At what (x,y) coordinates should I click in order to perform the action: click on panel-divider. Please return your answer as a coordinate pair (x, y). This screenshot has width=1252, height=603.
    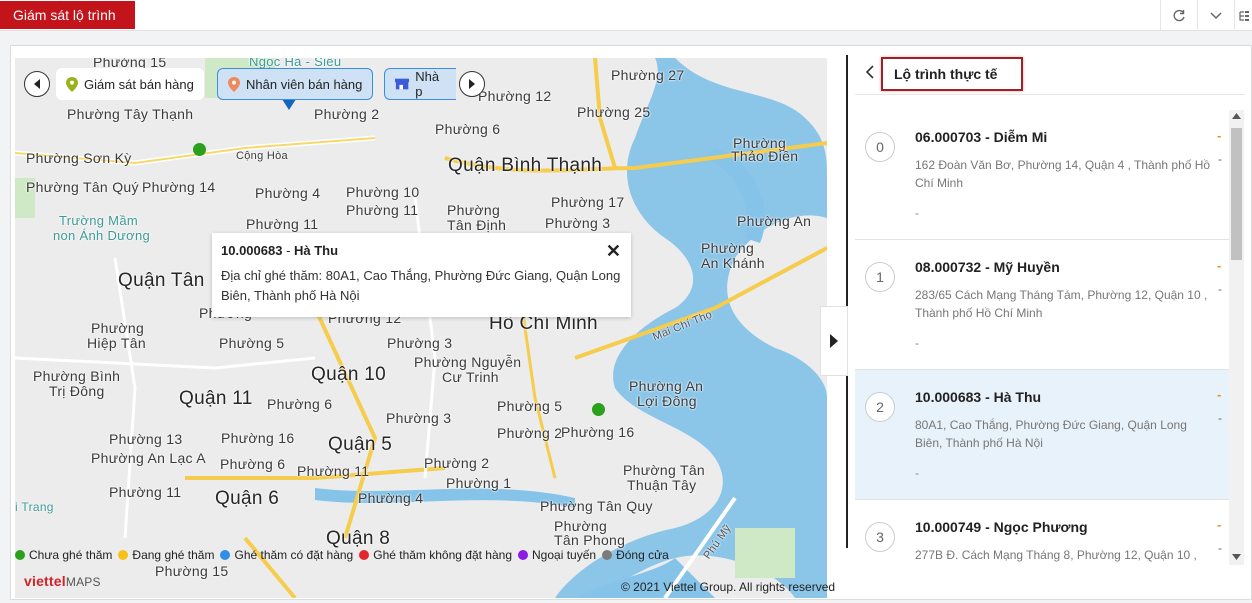
    Looking at the image, I should click on (847, 301).